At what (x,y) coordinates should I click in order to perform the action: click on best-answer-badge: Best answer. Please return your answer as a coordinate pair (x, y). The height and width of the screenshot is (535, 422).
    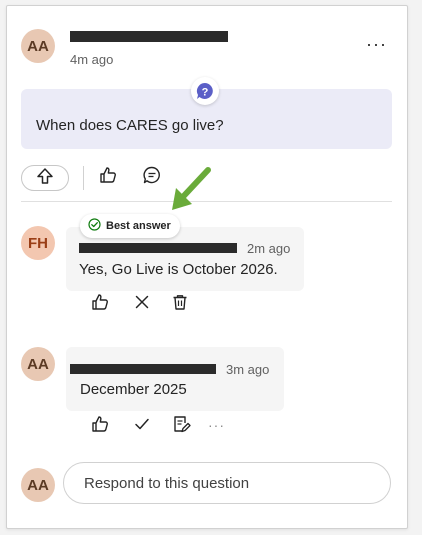
    Looking at the image, I should click on (130, 226).